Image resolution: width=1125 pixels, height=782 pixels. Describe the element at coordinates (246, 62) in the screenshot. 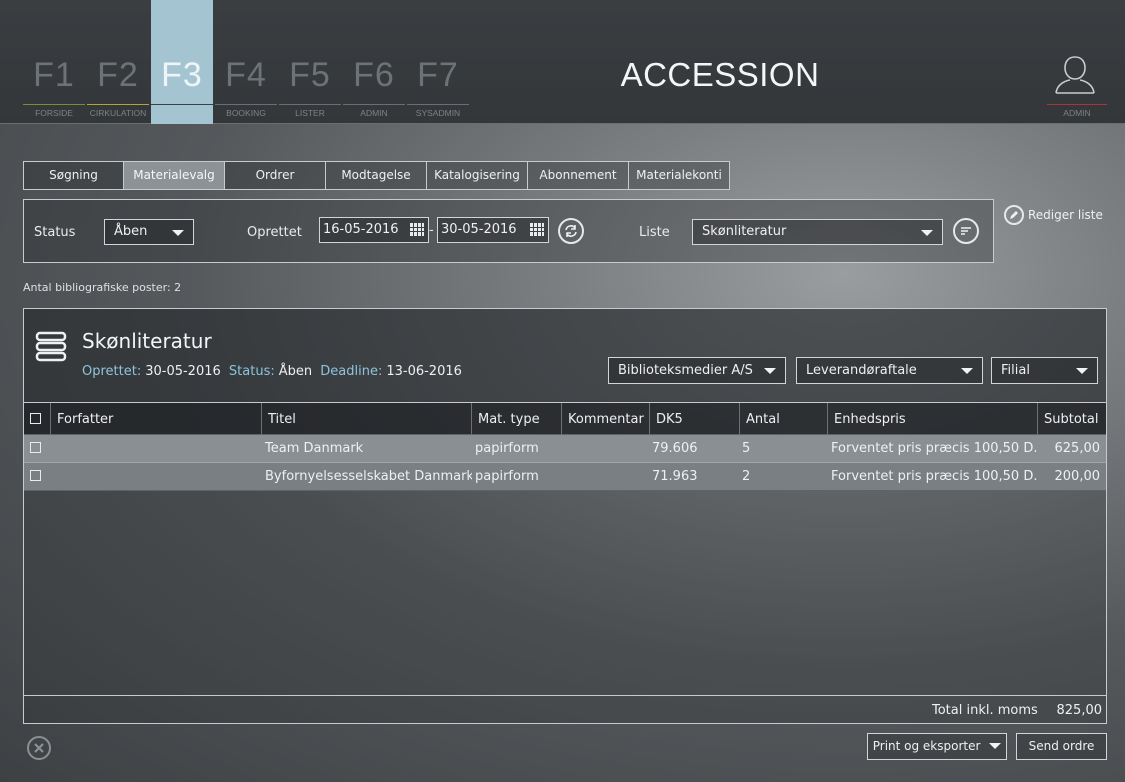

I see `fkey-f4: F4 BOOKING` at that location.